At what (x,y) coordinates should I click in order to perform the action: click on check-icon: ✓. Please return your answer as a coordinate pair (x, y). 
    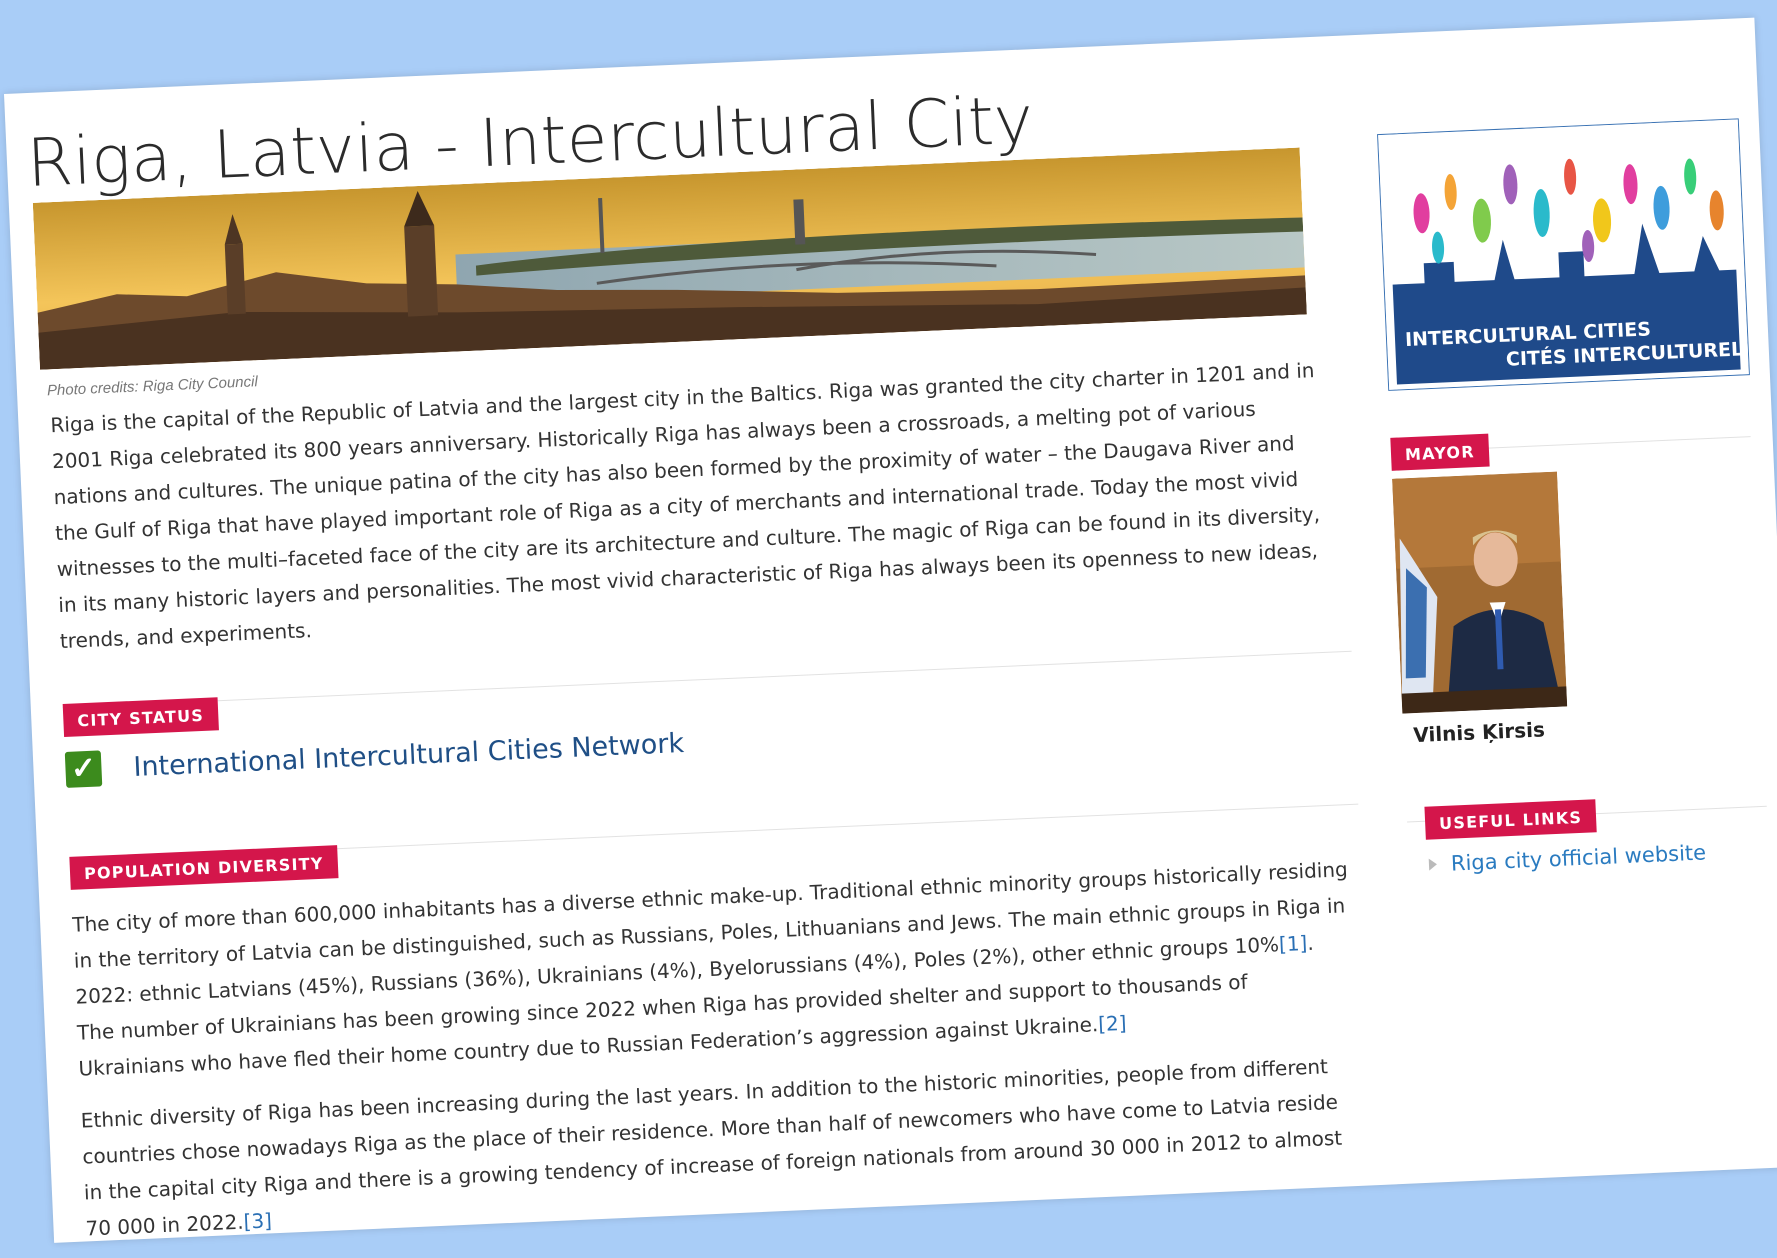
    Looking at the image, I should click on (83, 769).